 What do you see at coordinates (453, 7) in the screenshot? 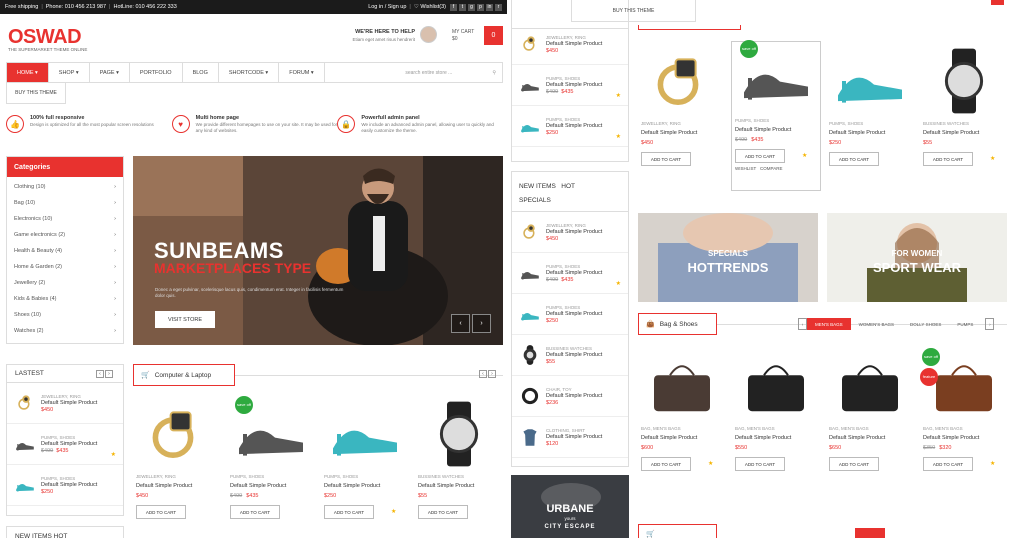
I see `facebook-icon: f` at bounding box center [453, 7].